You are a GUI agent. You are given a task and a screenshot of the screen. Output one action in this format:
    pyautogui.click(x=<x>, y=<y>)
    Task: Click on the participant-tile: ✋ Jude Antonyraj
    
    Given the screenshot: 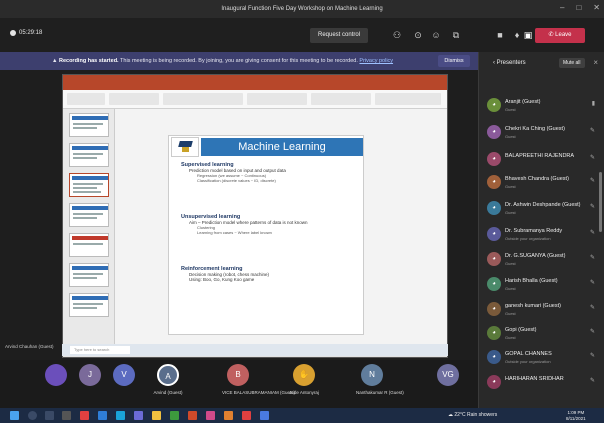 What is the action you would take?
    pyautogui.click(x=304, y=382)
    